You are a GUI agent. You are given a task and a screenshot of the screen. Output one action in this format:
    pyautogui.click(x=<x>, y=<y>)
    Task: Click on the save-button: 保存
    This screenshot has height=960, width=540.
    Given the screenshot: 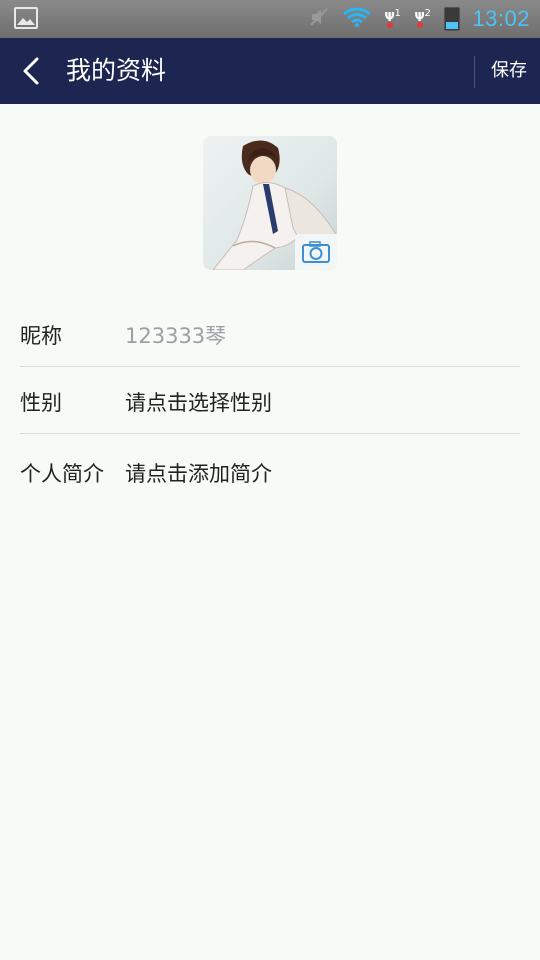 What is the action you would take?
    pyautogui.click(x=509, y=71)
    